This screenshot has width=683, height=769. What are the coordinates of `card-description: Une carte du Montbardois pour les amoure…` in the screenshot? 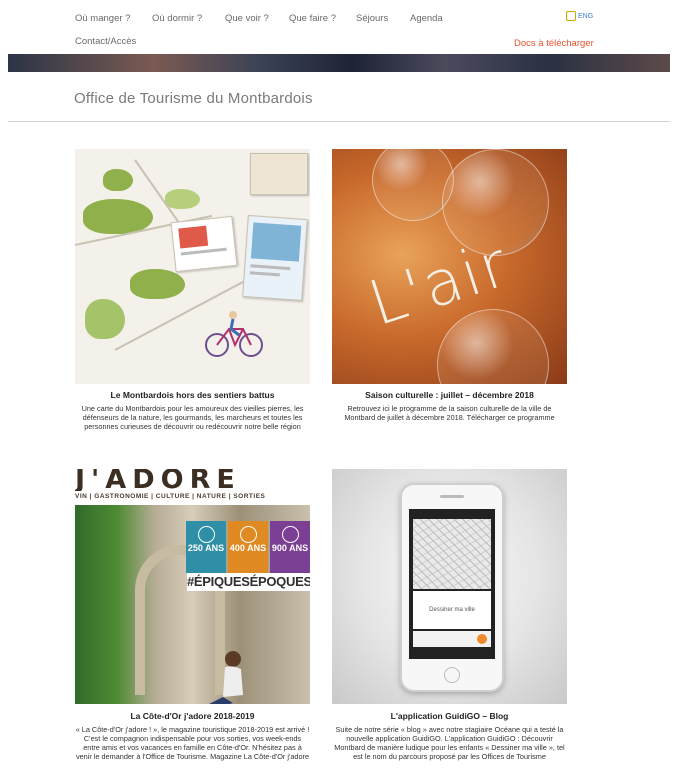 It's located at (192, 417).